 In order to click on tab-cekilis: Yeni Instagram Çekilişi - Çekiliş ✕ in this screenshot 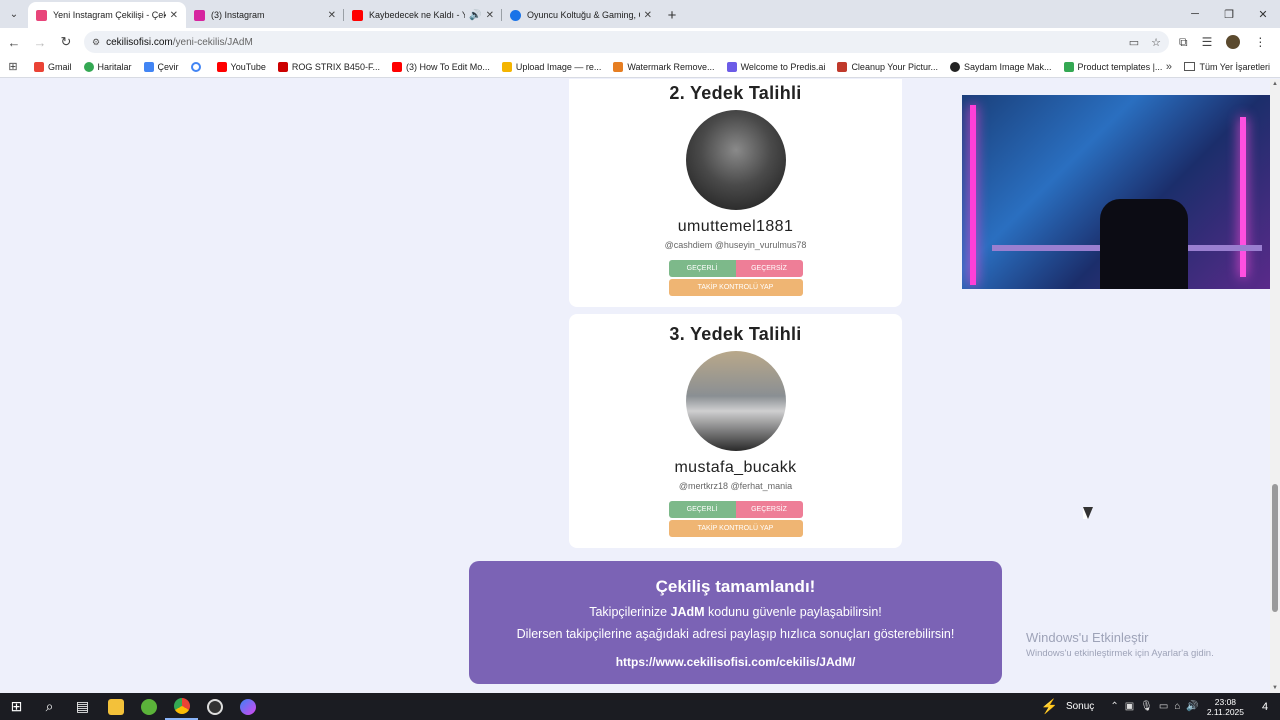, I will do `click(107, 15)`.